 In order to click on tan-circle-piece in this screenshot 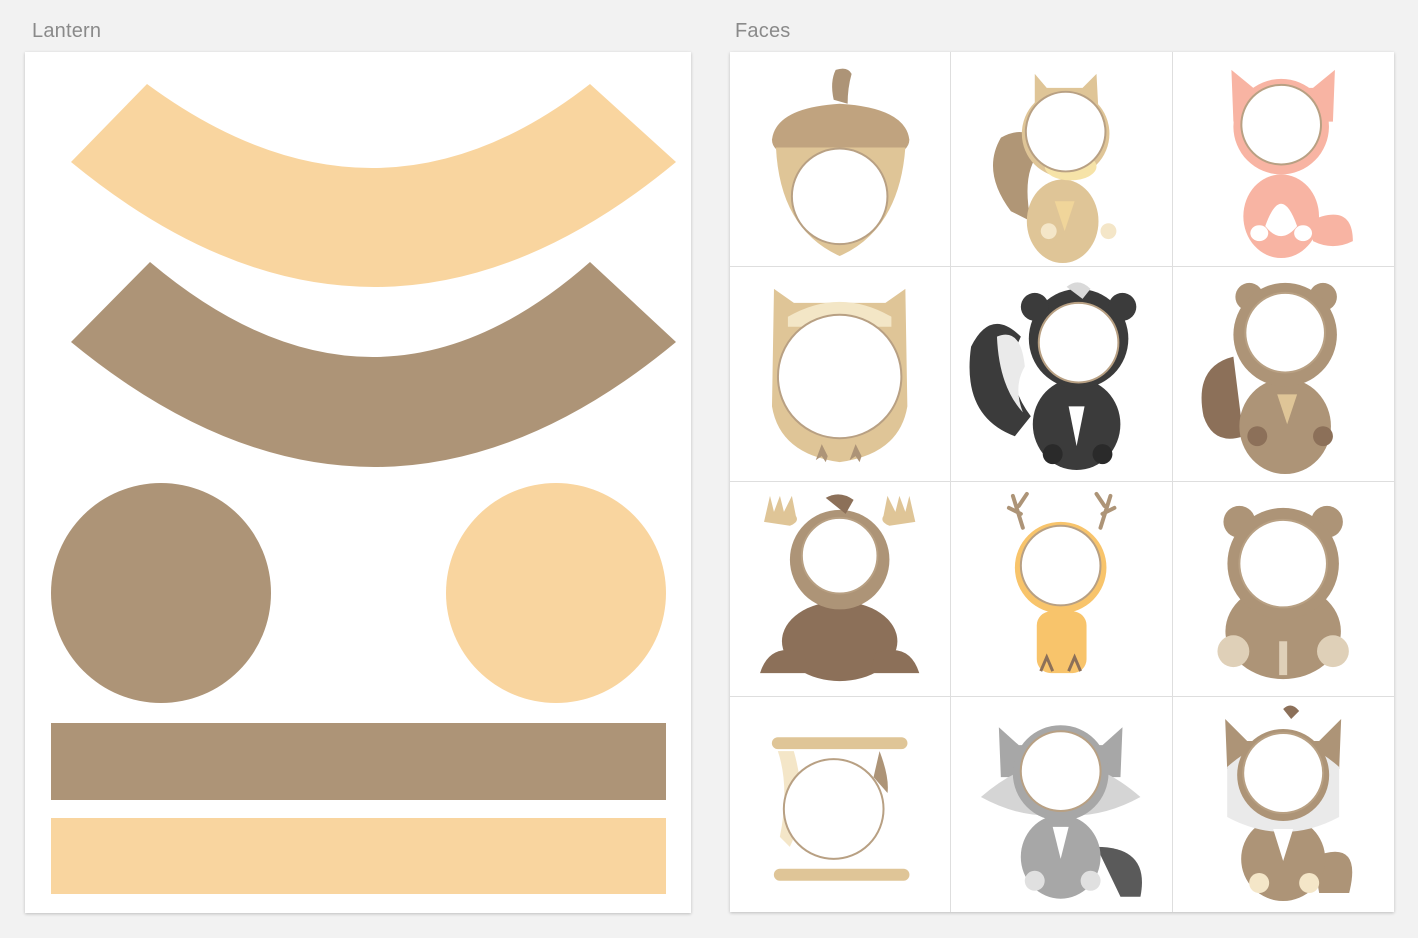, I will do `click(161, 593)`.